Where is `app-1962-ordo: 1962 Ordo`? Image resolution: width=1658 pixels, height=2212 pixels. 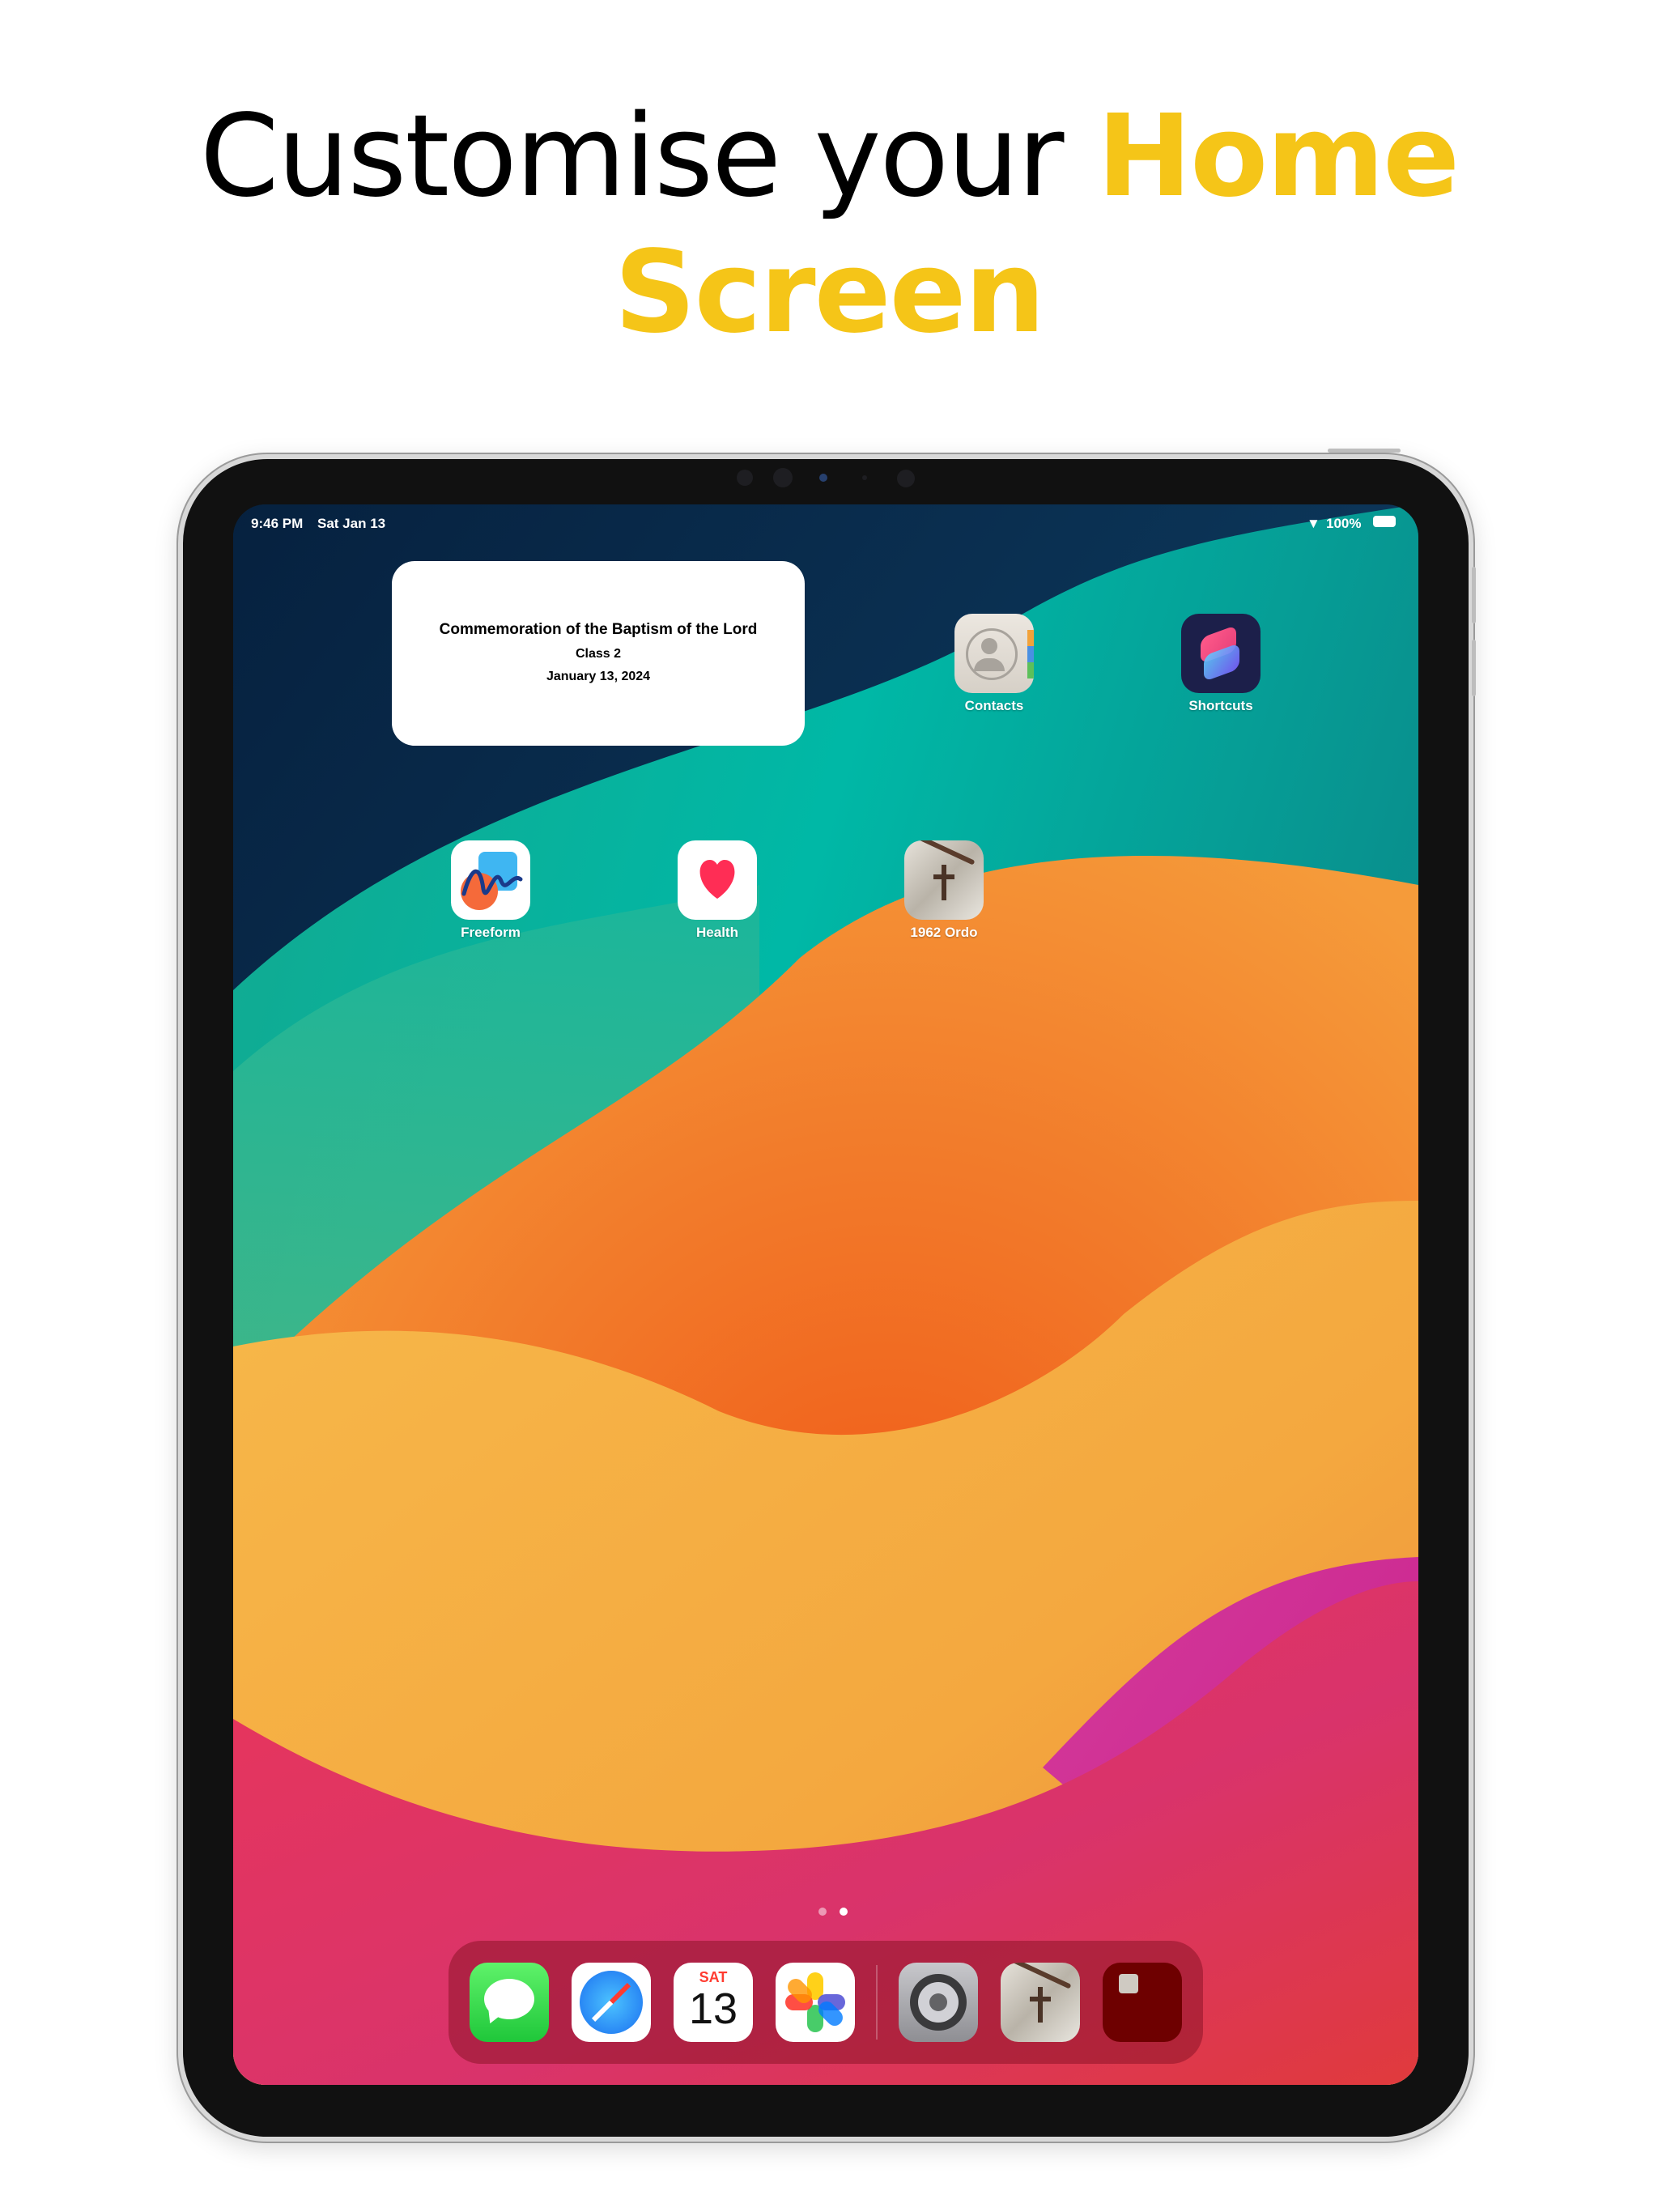
app-1962-ordo: 1962 Ordo is located at coordinates (944, 891).